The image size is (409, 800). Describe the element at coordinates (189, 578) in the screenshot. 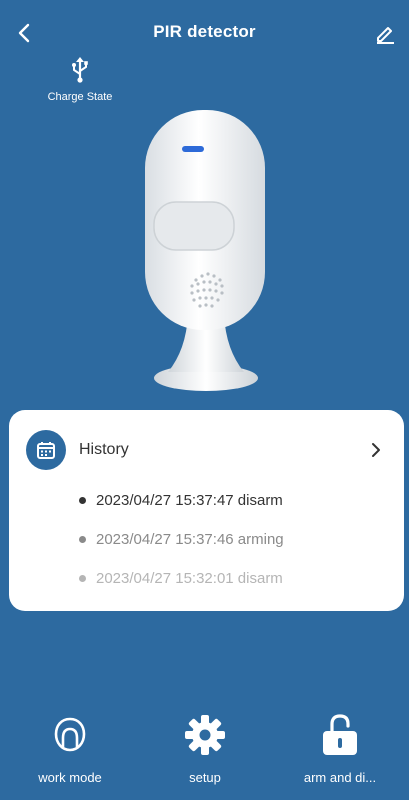

I see `history-item-text: 2023/04/27 15:32:01 disarm` at that location.